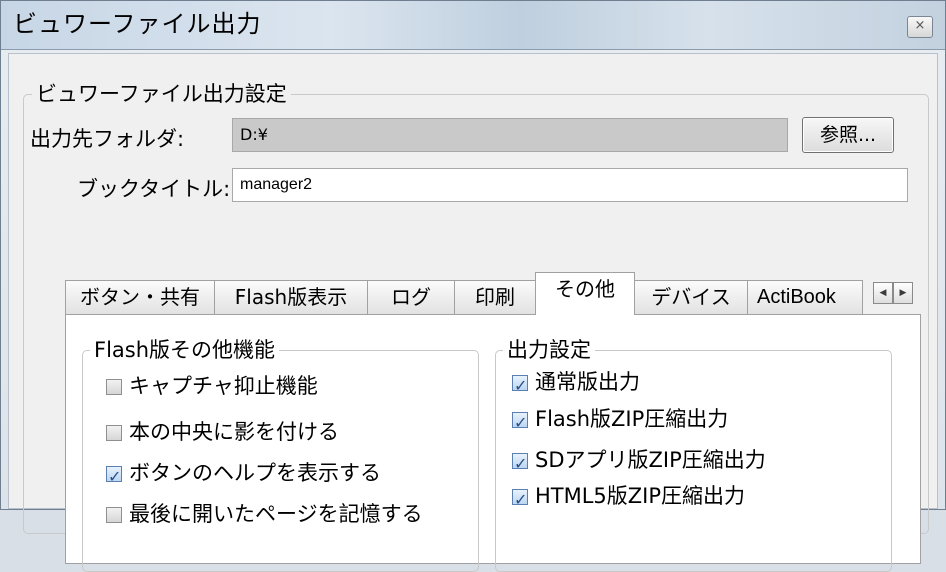 The width and height of the screenshot is (946, 572). Describe the element at coordinates (650, 460) in the screenshot. I see `sd-app-zip-label: SDアプリ版ZIP圧縮出力` at that location.